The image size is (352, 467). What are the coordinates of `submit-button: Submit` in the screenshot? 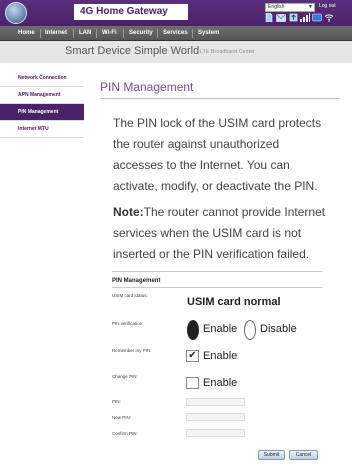 It's located at (271, 455).